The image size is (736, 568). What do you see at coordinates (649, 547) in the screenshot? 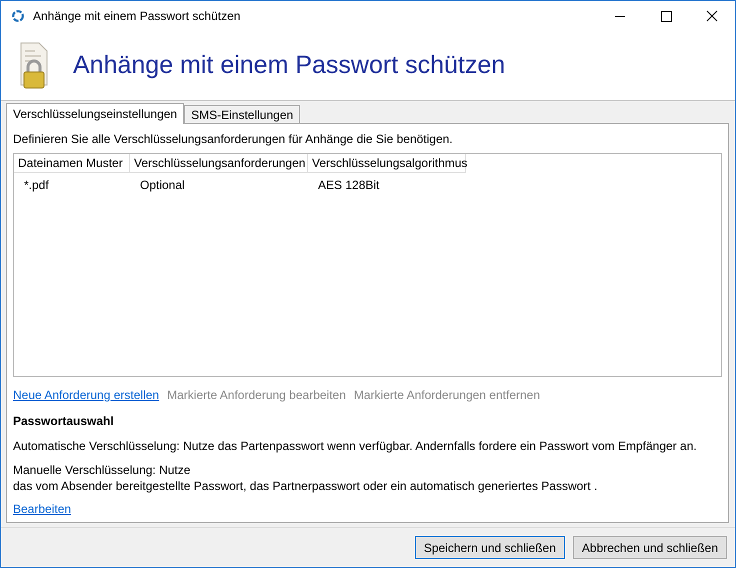
I see `dialog-button: Abbrechen und schließen` at bounding box center [649, 547].